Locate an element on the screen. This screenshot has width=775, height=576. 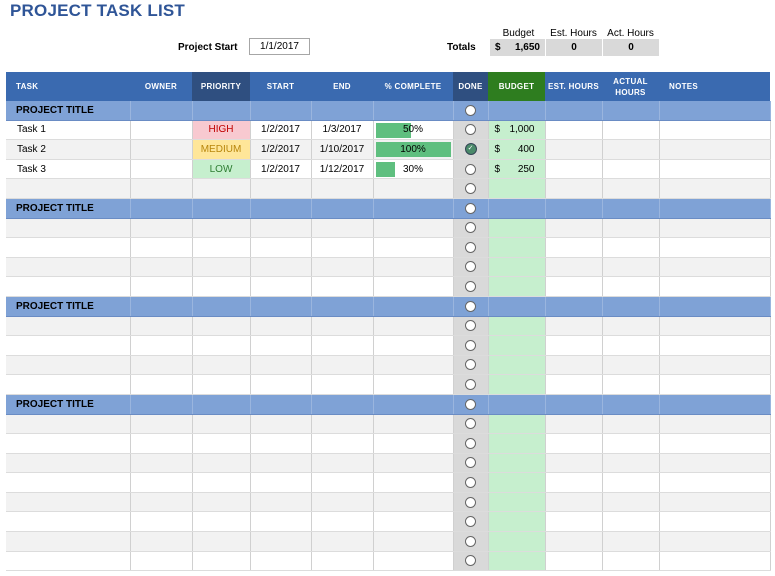
task-cell: Task 1 is located at coordinates (68, 130).